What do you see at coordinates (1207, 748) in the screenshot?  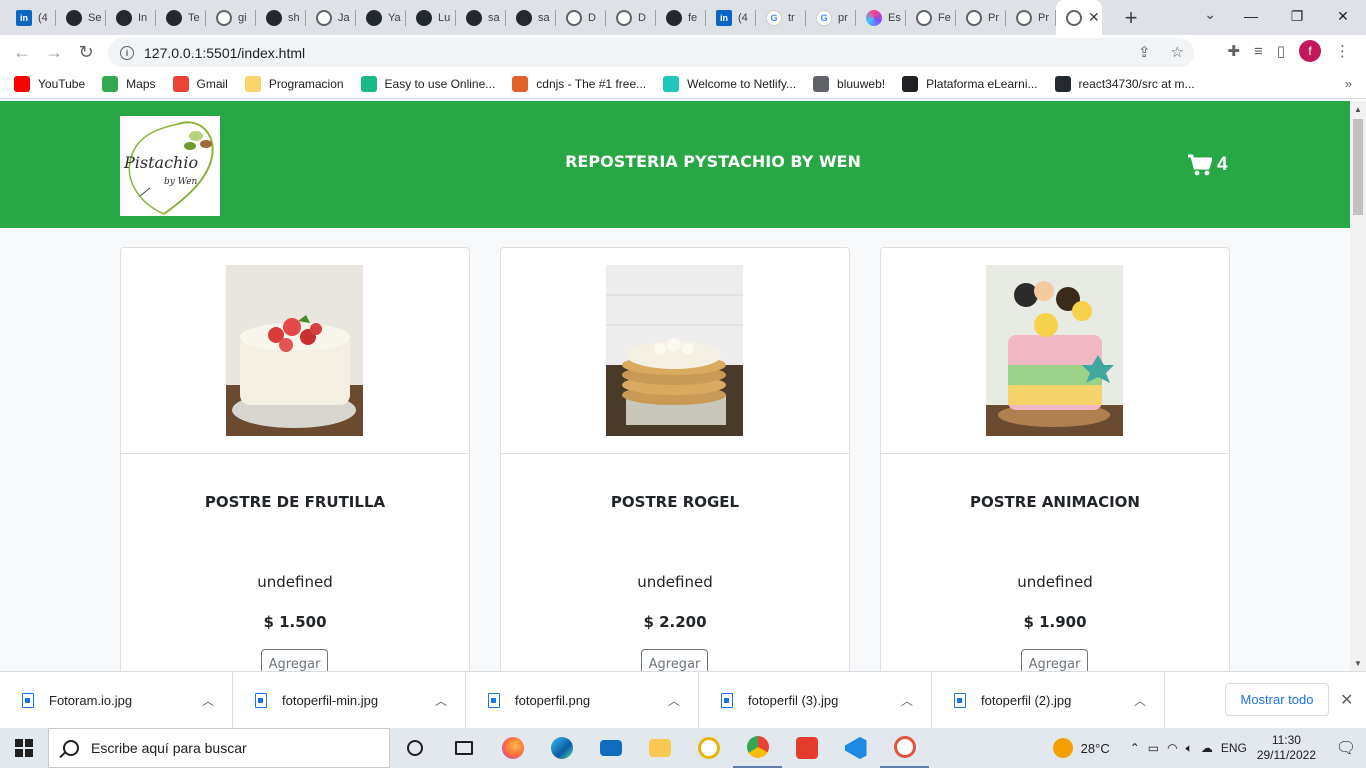 I see `onedrive-icon: ☁︎` at bounding box center [1207, 748].